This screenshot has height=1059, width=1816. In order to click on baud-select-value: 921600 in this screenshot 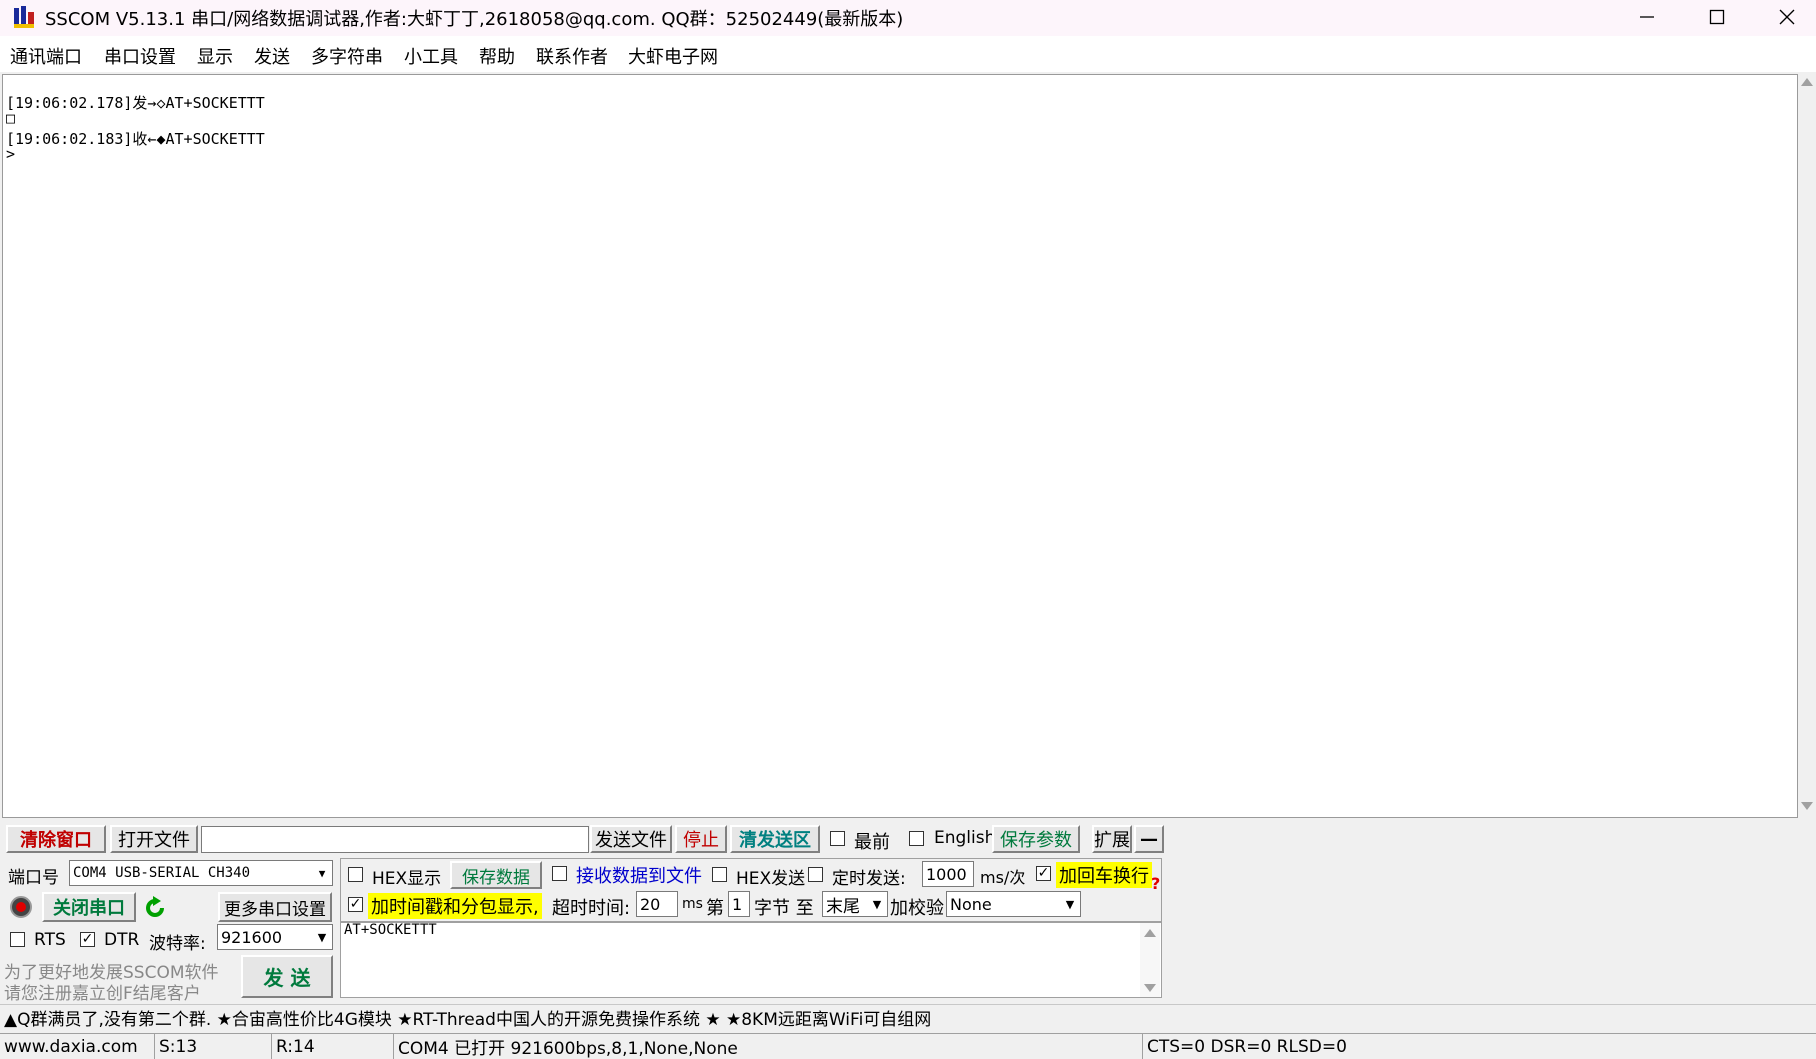, I will do `click(252, 937)`.